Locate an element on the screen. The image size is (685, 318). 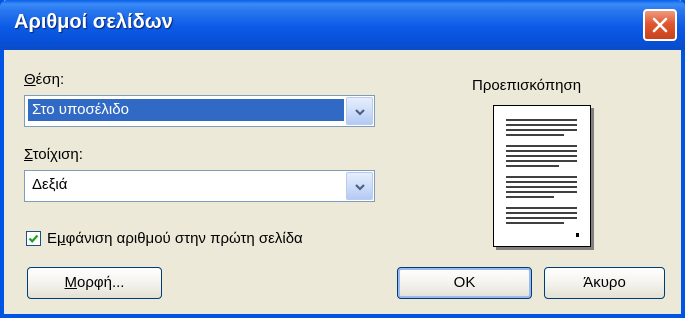
ok-button: OK is located at coordinates (464, 283).